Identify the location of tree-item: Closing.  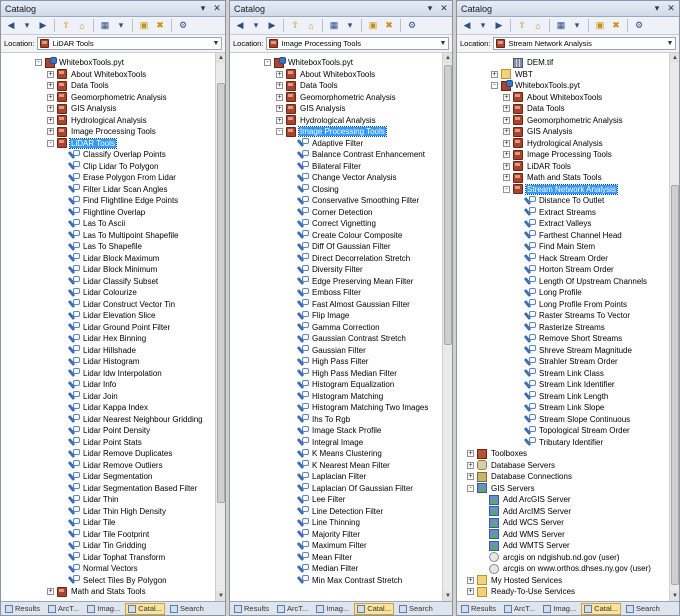
(314, 190).